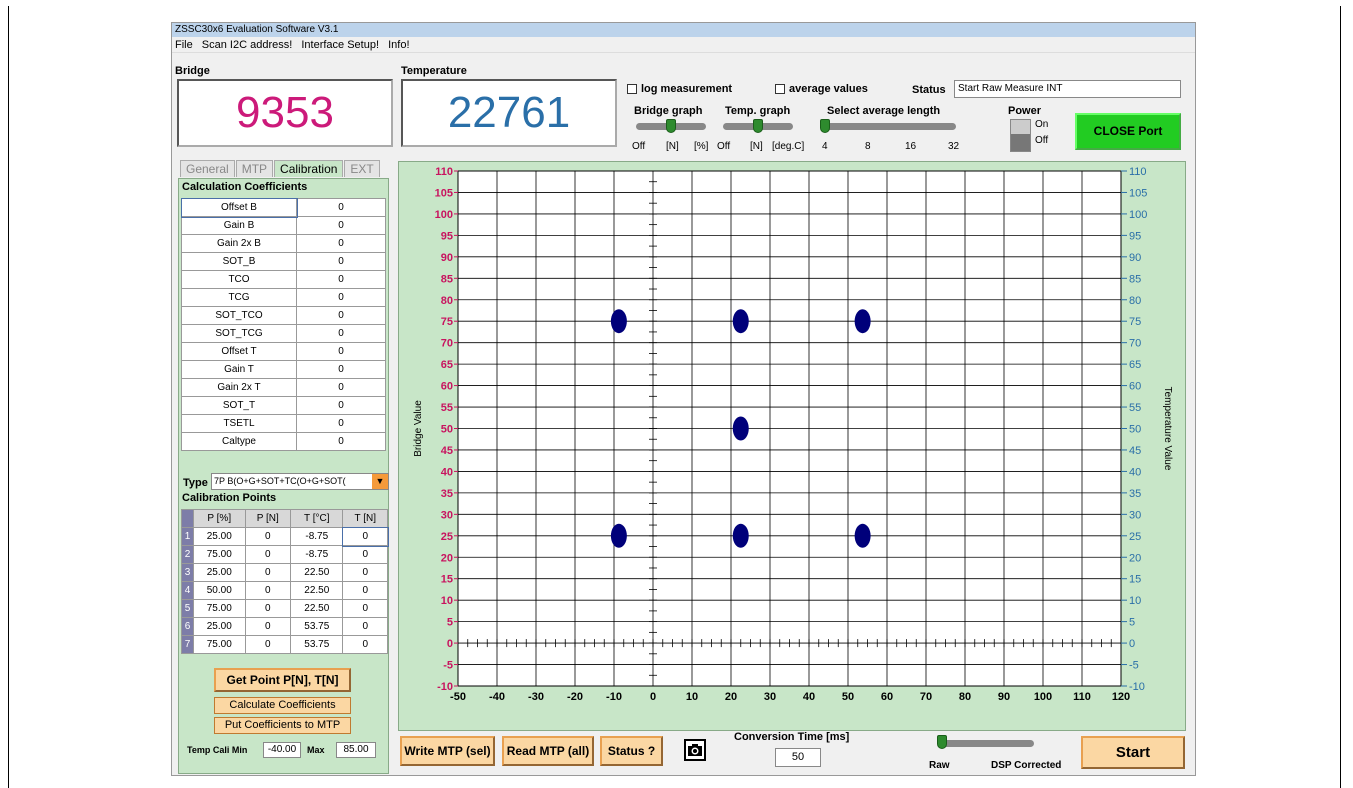 Image resolution: width=1353 pixels, height=788 pixels. I want to click on x-tick-label: -10, so click(614, 697).